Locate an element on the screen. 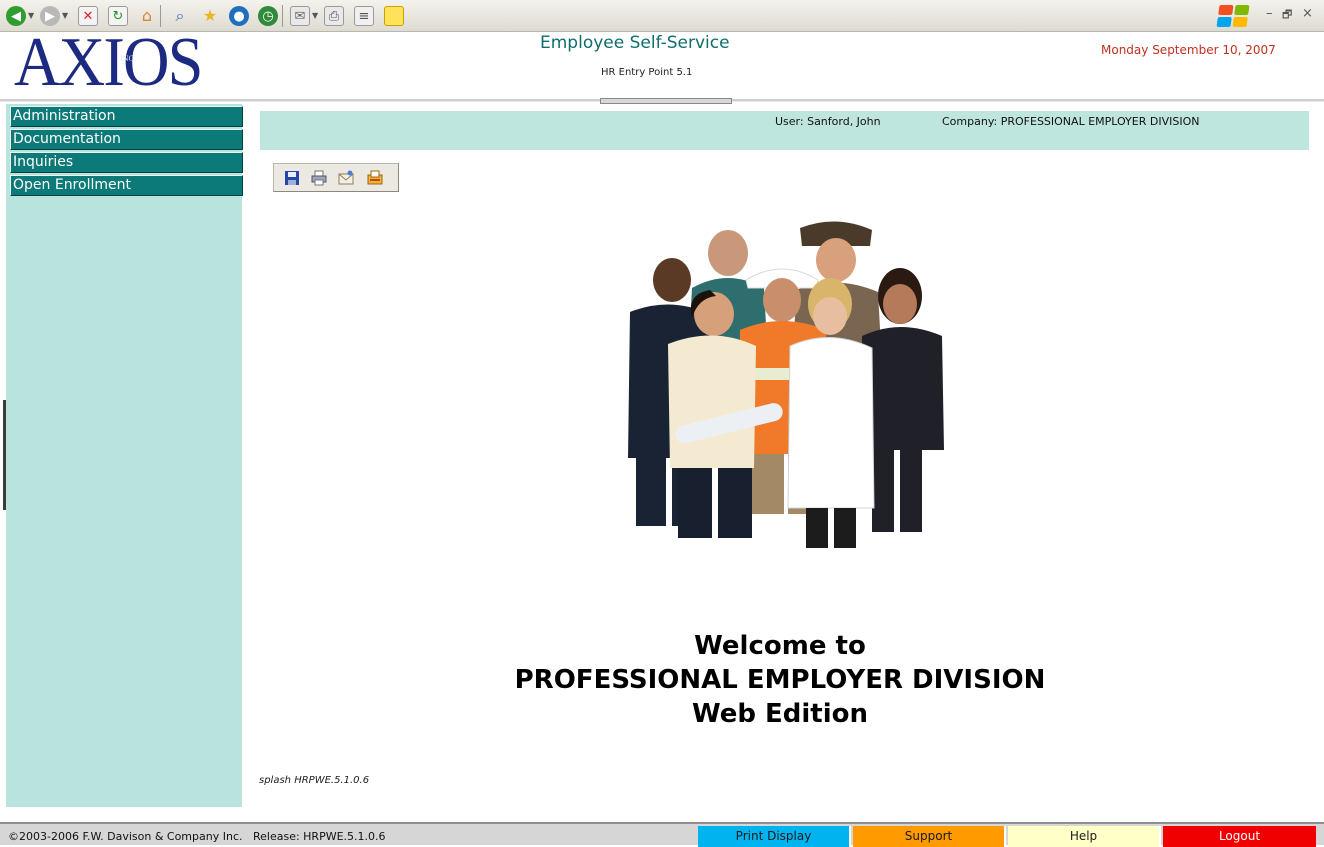 The image size is (1324, 847). edit-icon: ≡ is located at coordinates (364, 16).